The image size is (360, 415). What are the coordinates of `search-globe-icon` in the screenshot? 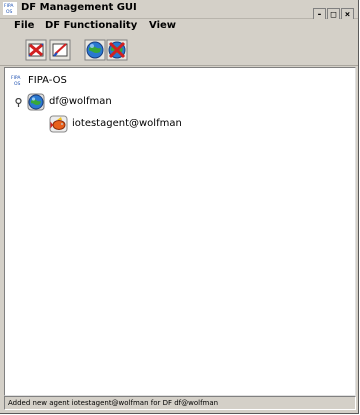 It's located at (95, 50).